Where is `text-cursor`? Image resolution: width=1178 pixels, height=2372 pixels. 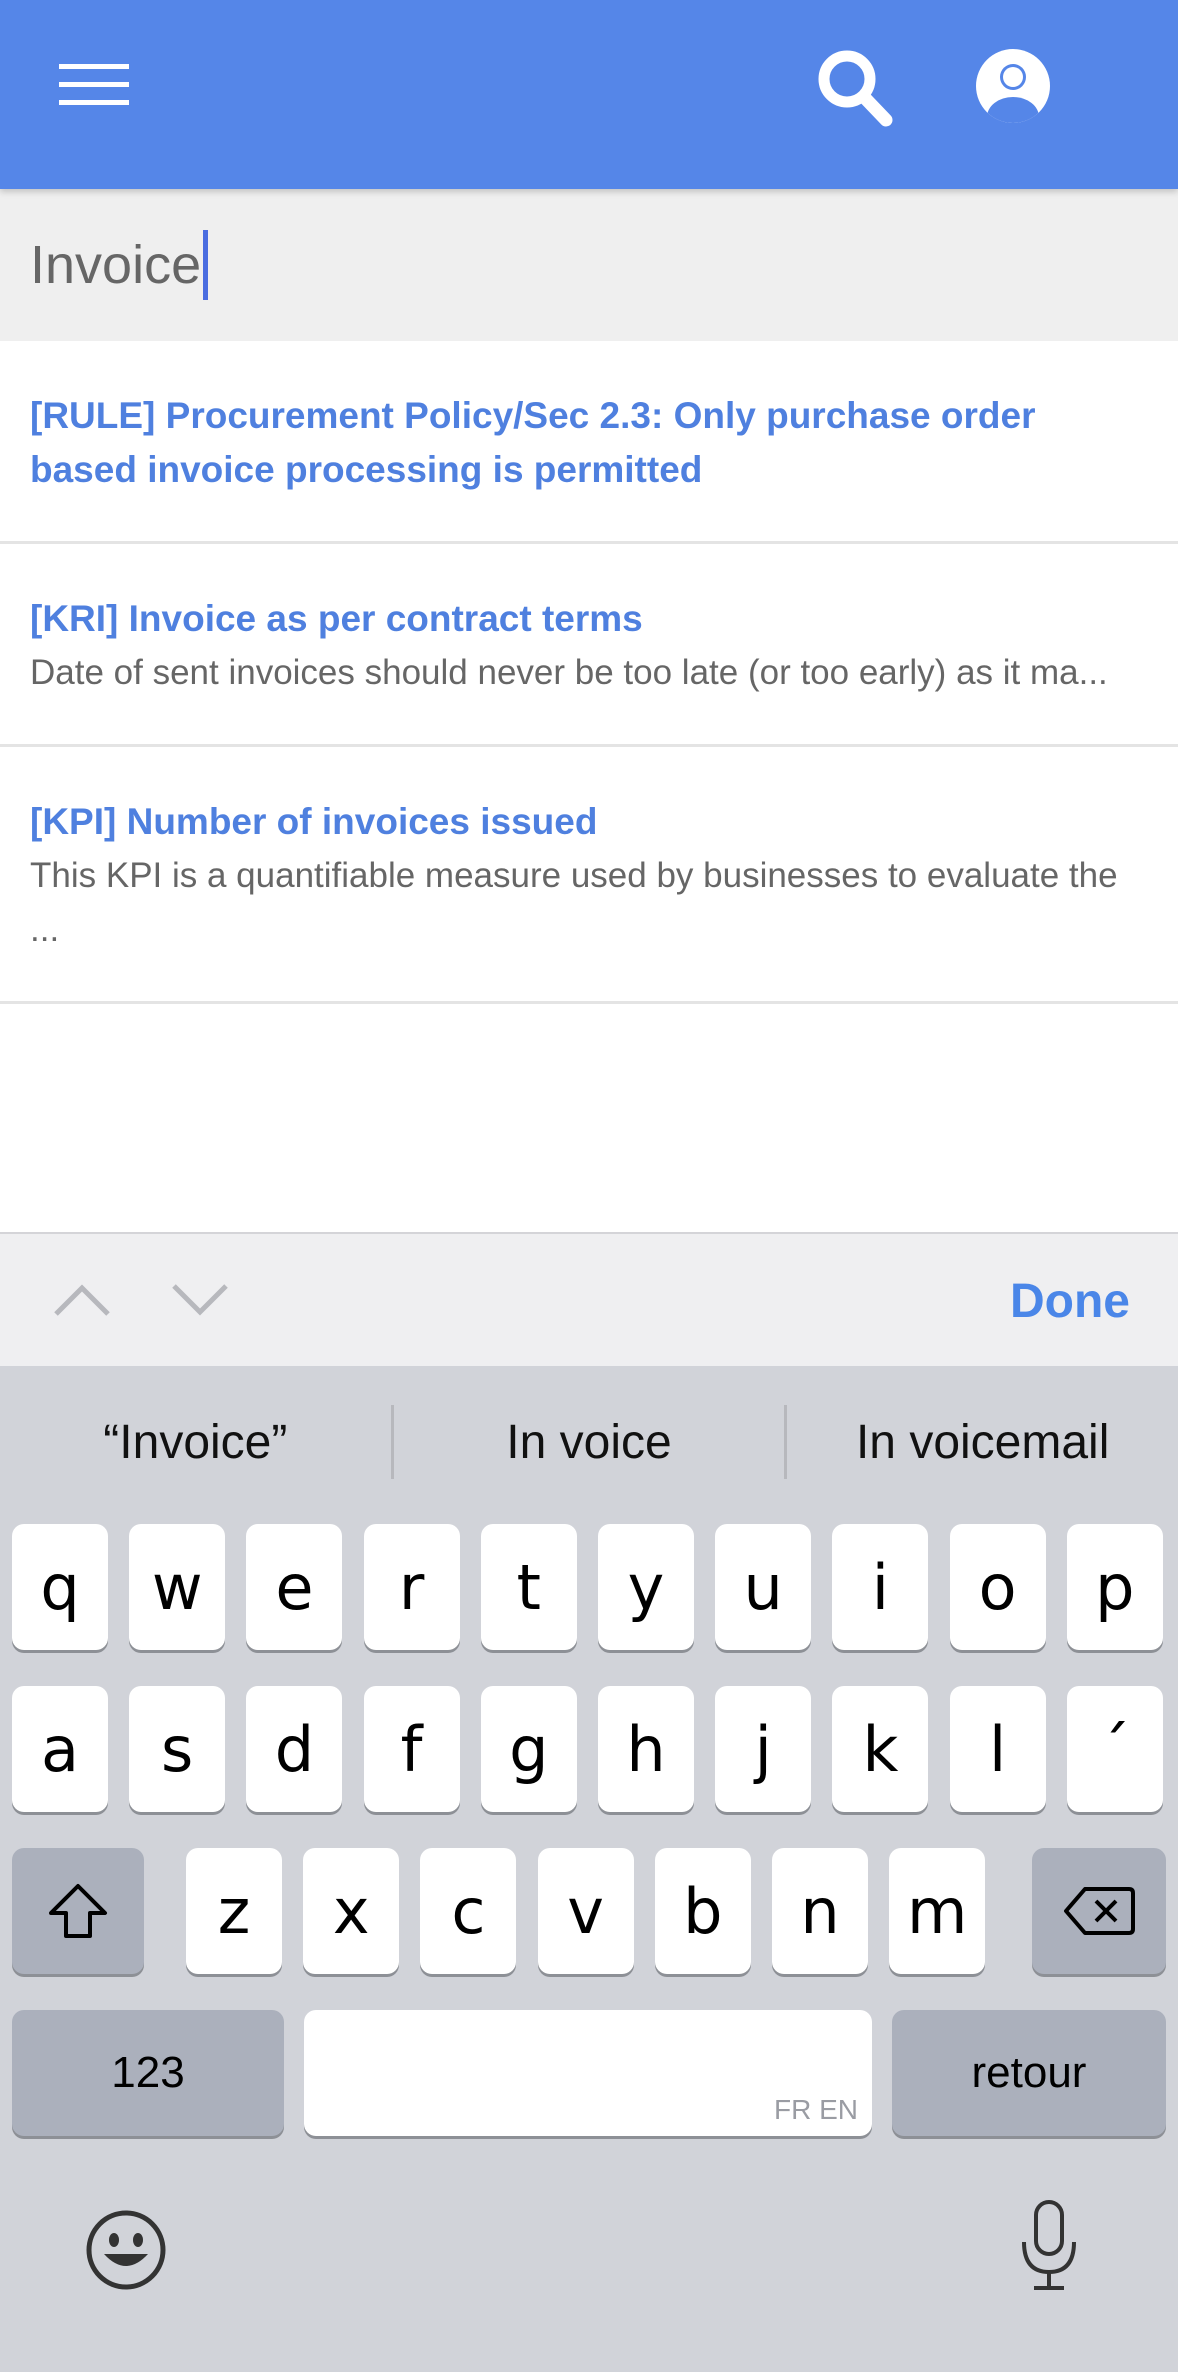
text-cursor is located at coordinates (206, 265).